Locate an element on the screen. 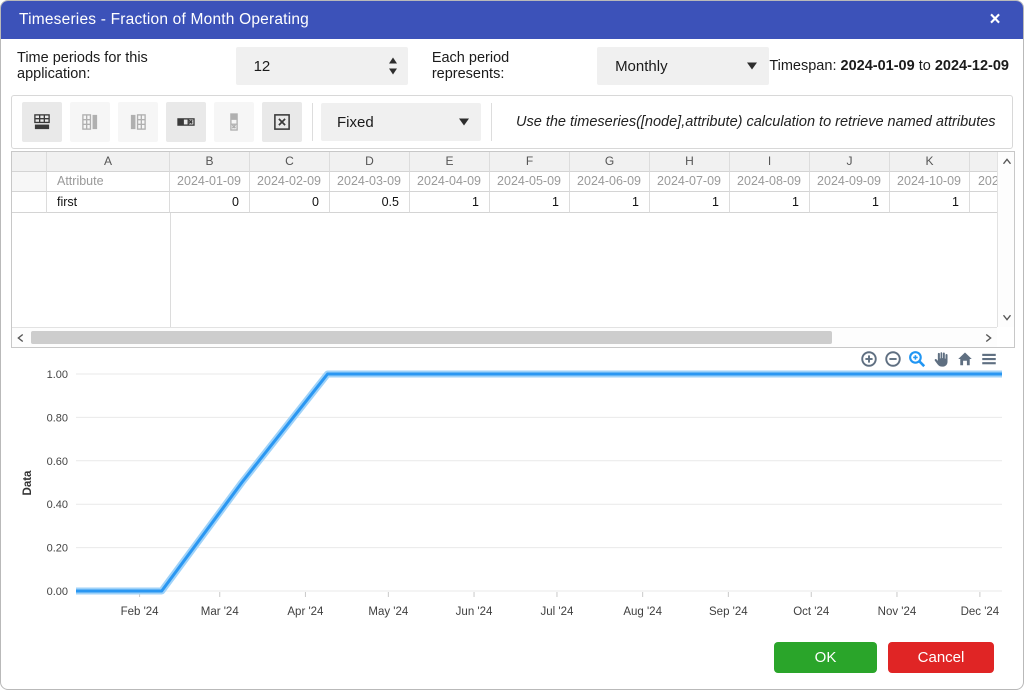  box-zoom-button is located at coordinates (917, 359).